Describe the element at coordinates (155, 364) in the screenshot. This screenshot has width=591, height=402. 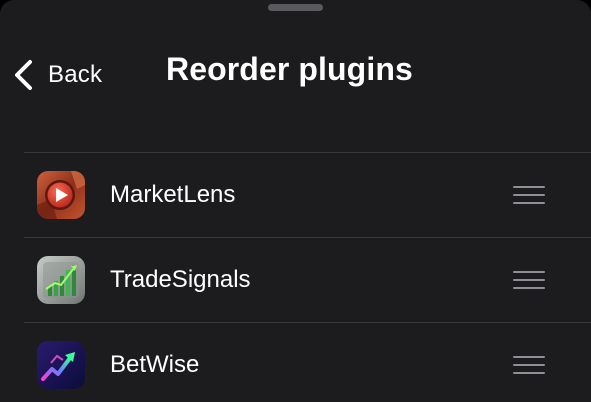
I see `plugin-name: BetWise` at that location.